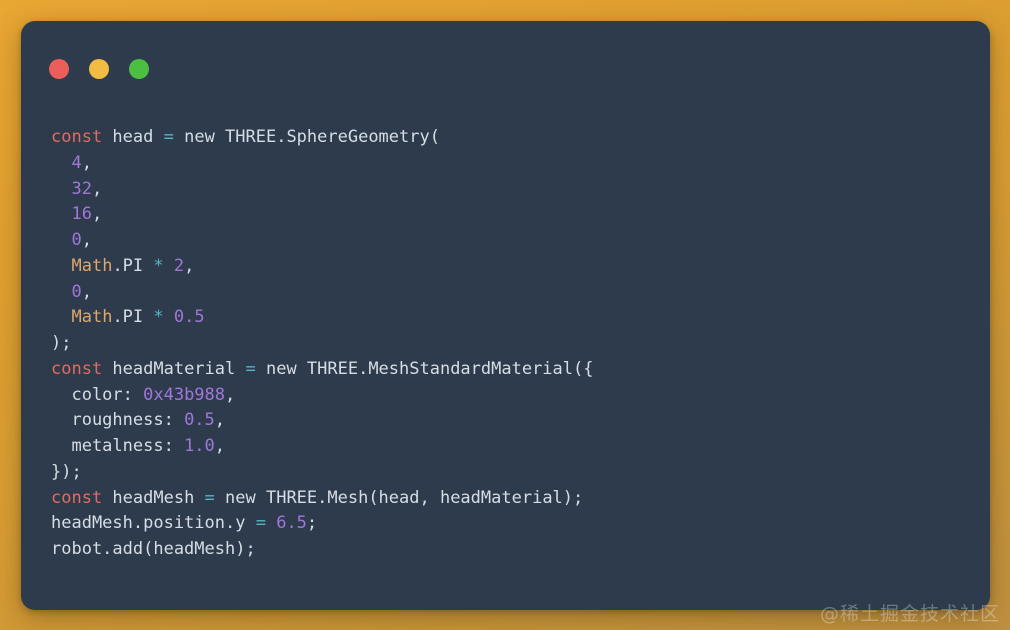 This screenshot has width=1010, height=630. What do you see at coordinates (513, 421) in the screenshot?
I see `code-line: roughness: 0.5,` at bounding box center [513, 421].